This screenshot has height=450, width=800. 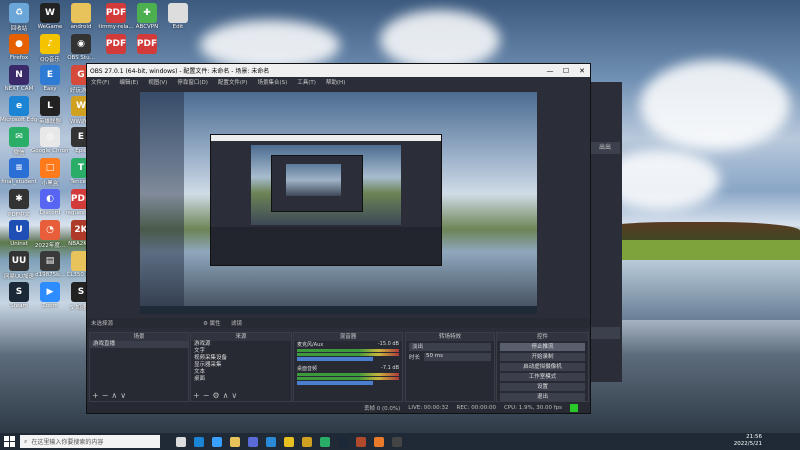 What do you see at coordinates (605, 333) in the screenshot?
I see `obs-back-button` at bounding box center [605, 333].